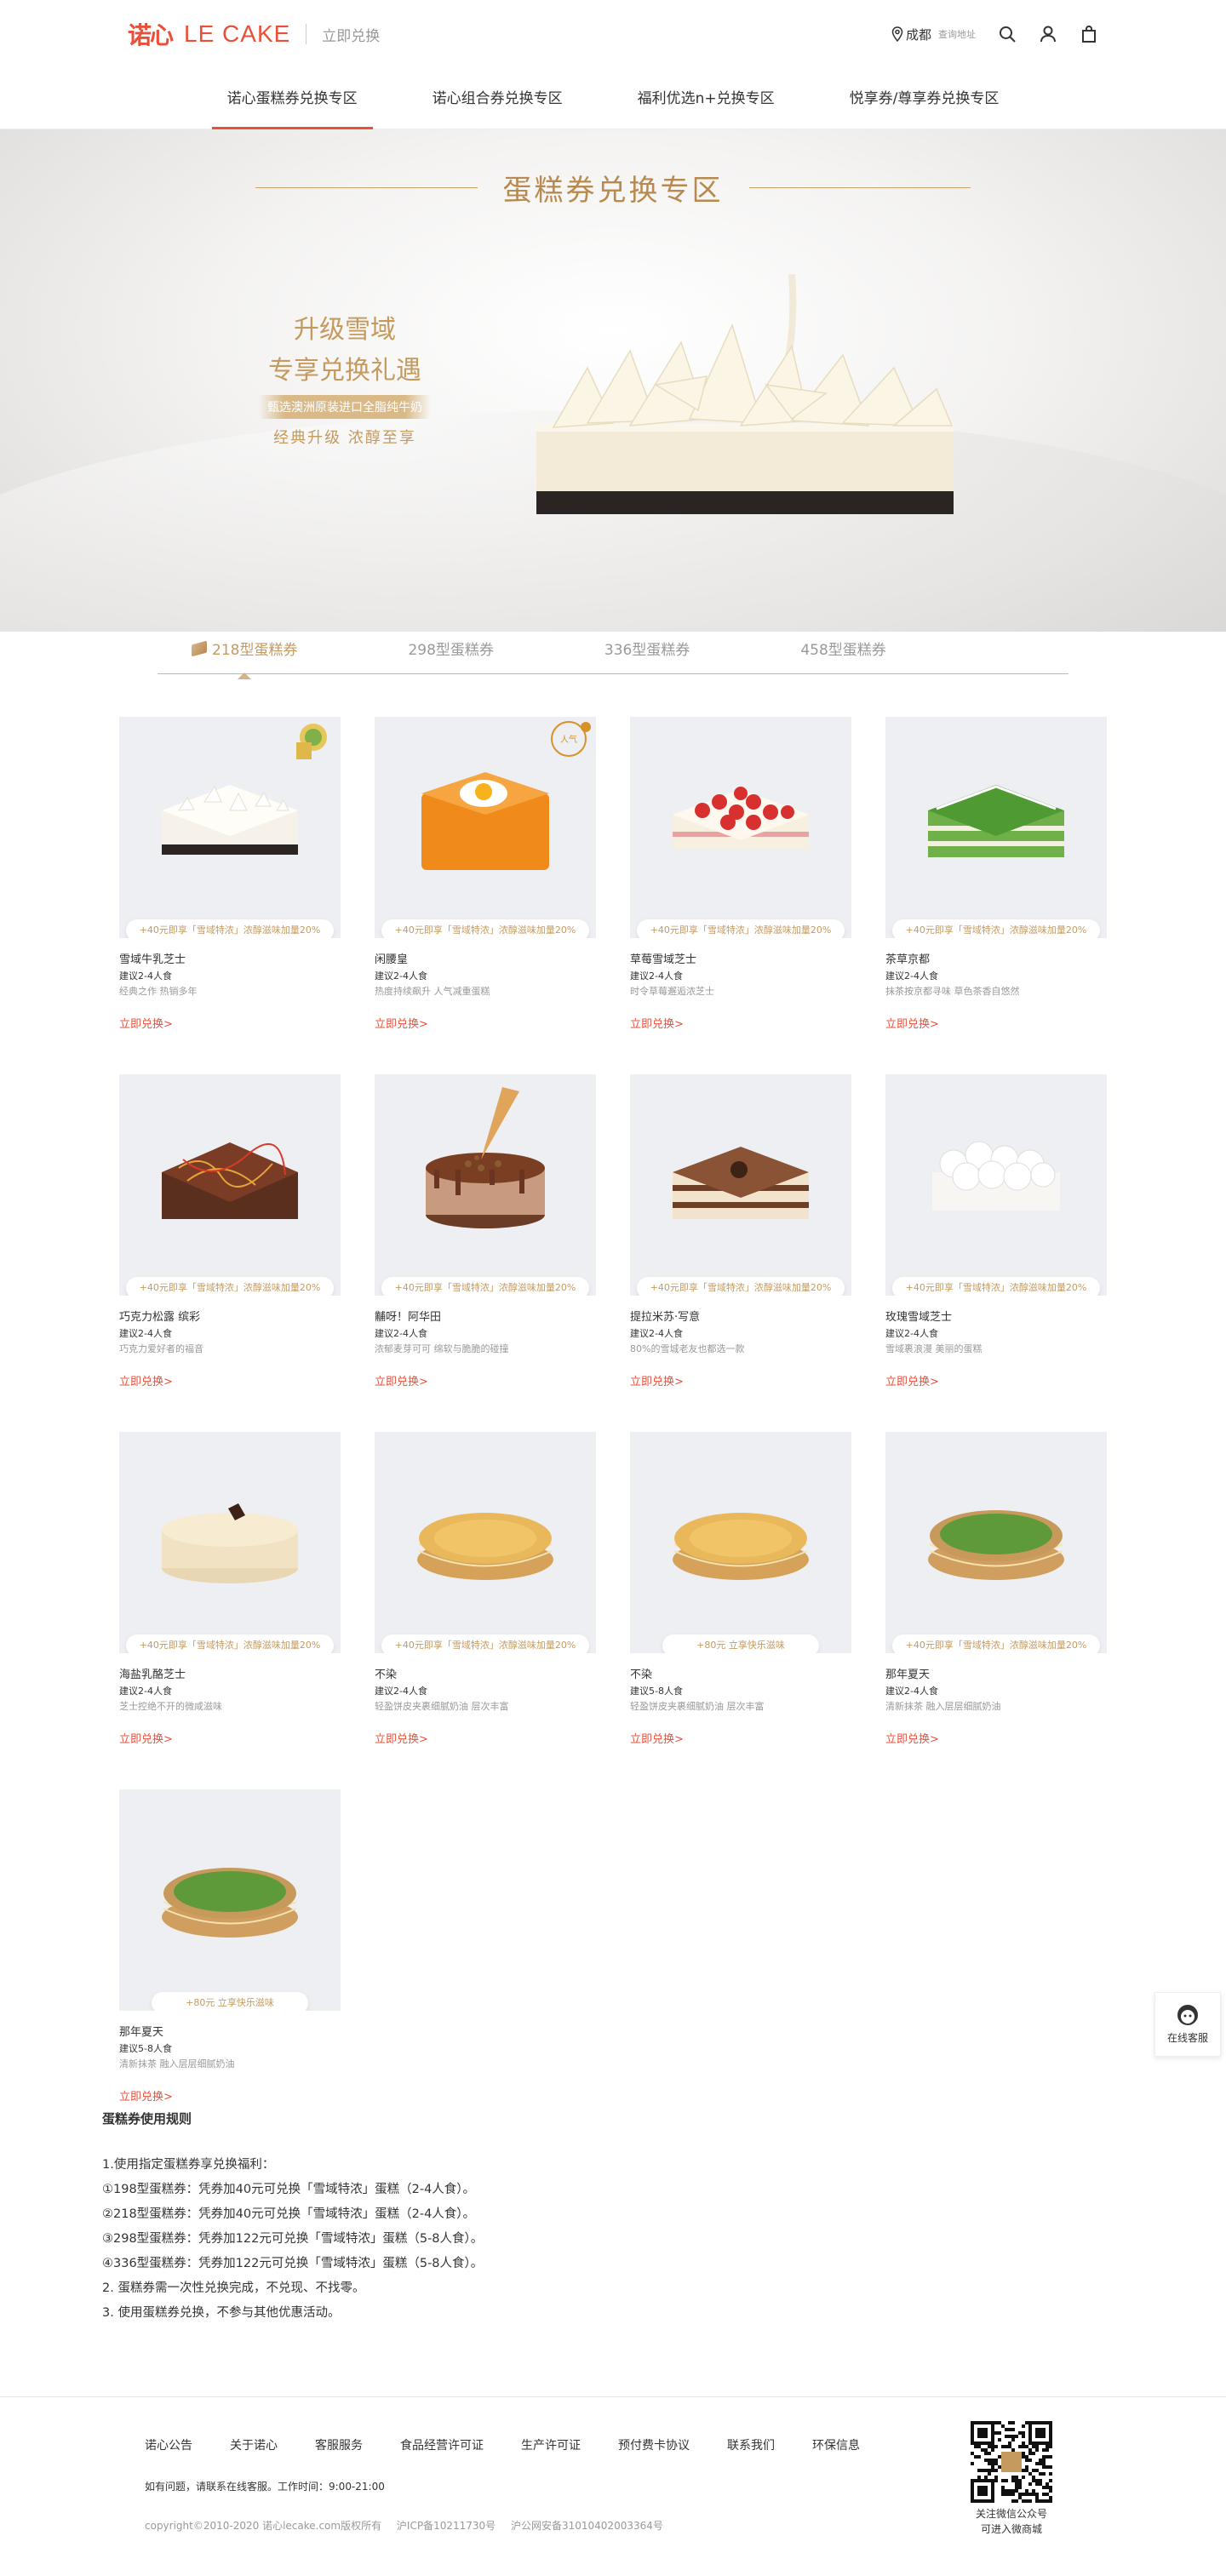 This screenshot has width=1226, height=2576. I want to click on product-card: +80元 立享快乐滋味 不染 建议5-8人食 轻盈饼皮夹裹细腻奶油 层次丰富 立即兑换>, so click(740, 1589).